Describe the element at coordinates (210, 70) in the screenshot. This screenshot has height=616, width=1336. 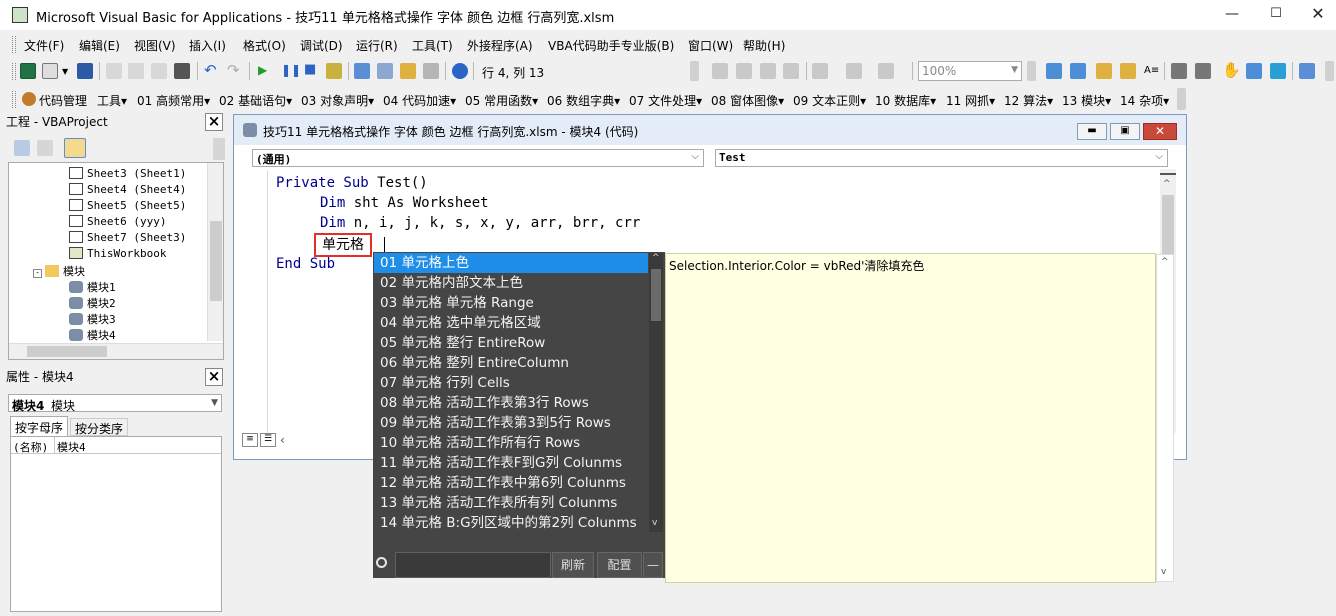
I see `undo-icon: ↶` at that location.